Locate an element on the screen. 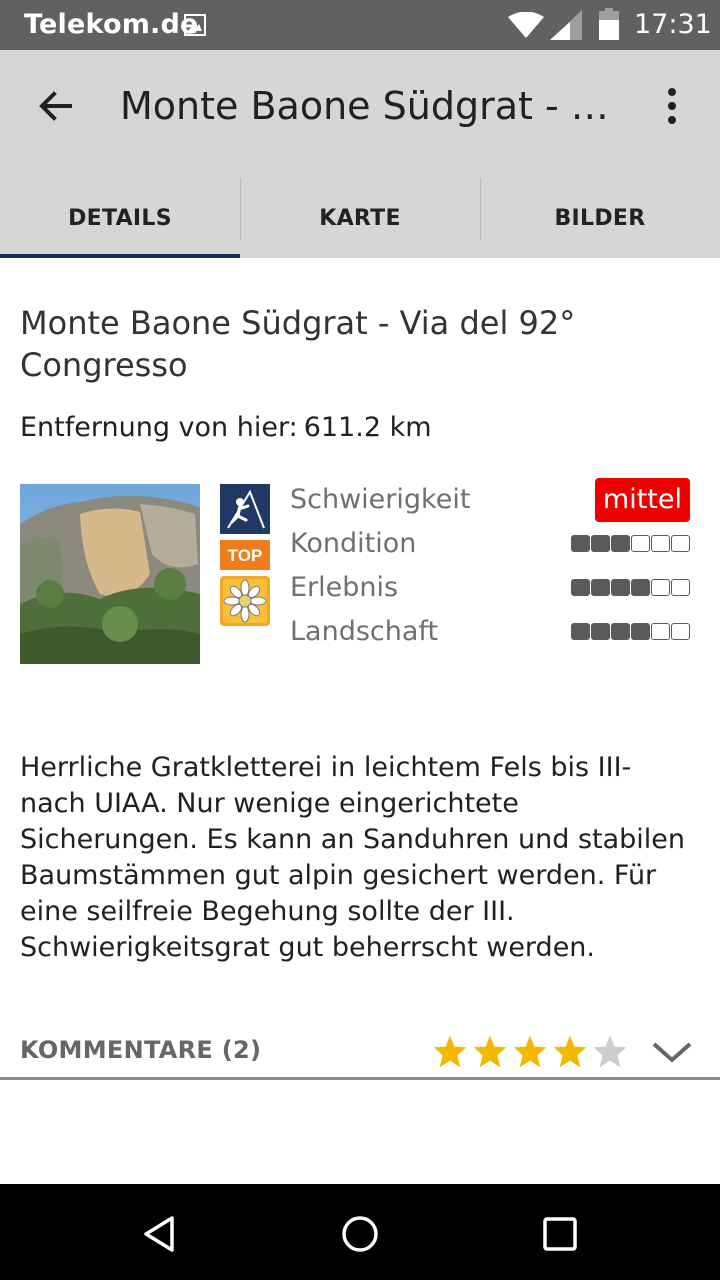  clock: 17:31 is located at coordinates (673, 24).